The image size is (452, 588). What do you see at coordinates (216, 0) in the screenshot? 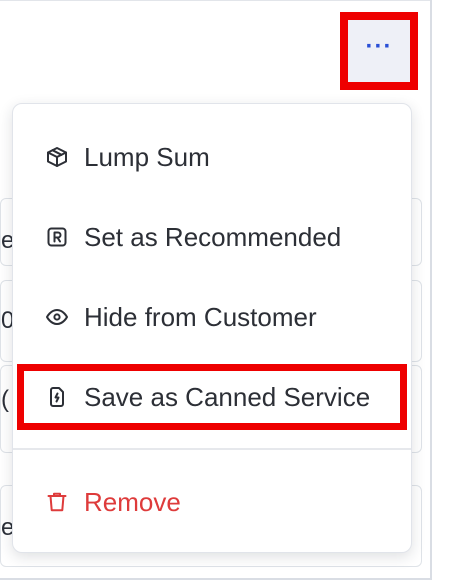
I see `frame-top-border` at bounding box center [216, 0].